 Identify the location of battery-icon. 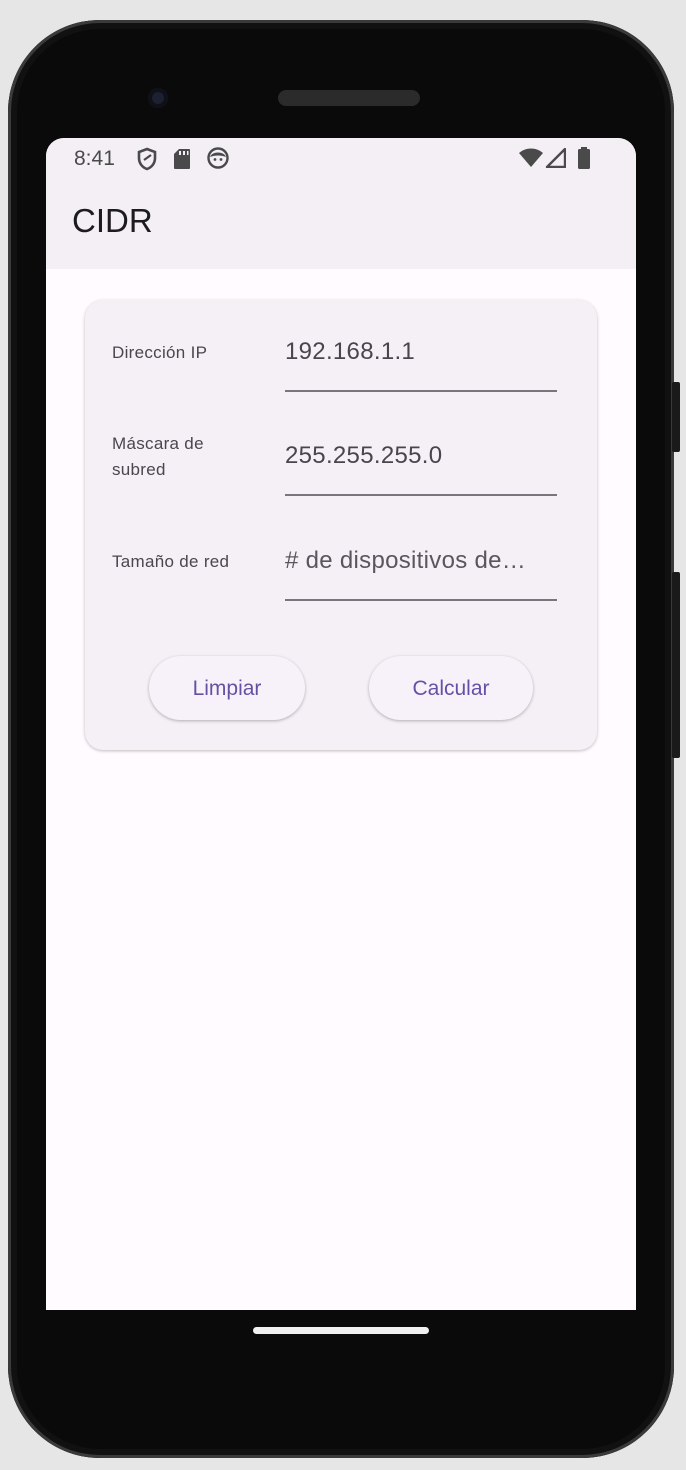
(584, 158).